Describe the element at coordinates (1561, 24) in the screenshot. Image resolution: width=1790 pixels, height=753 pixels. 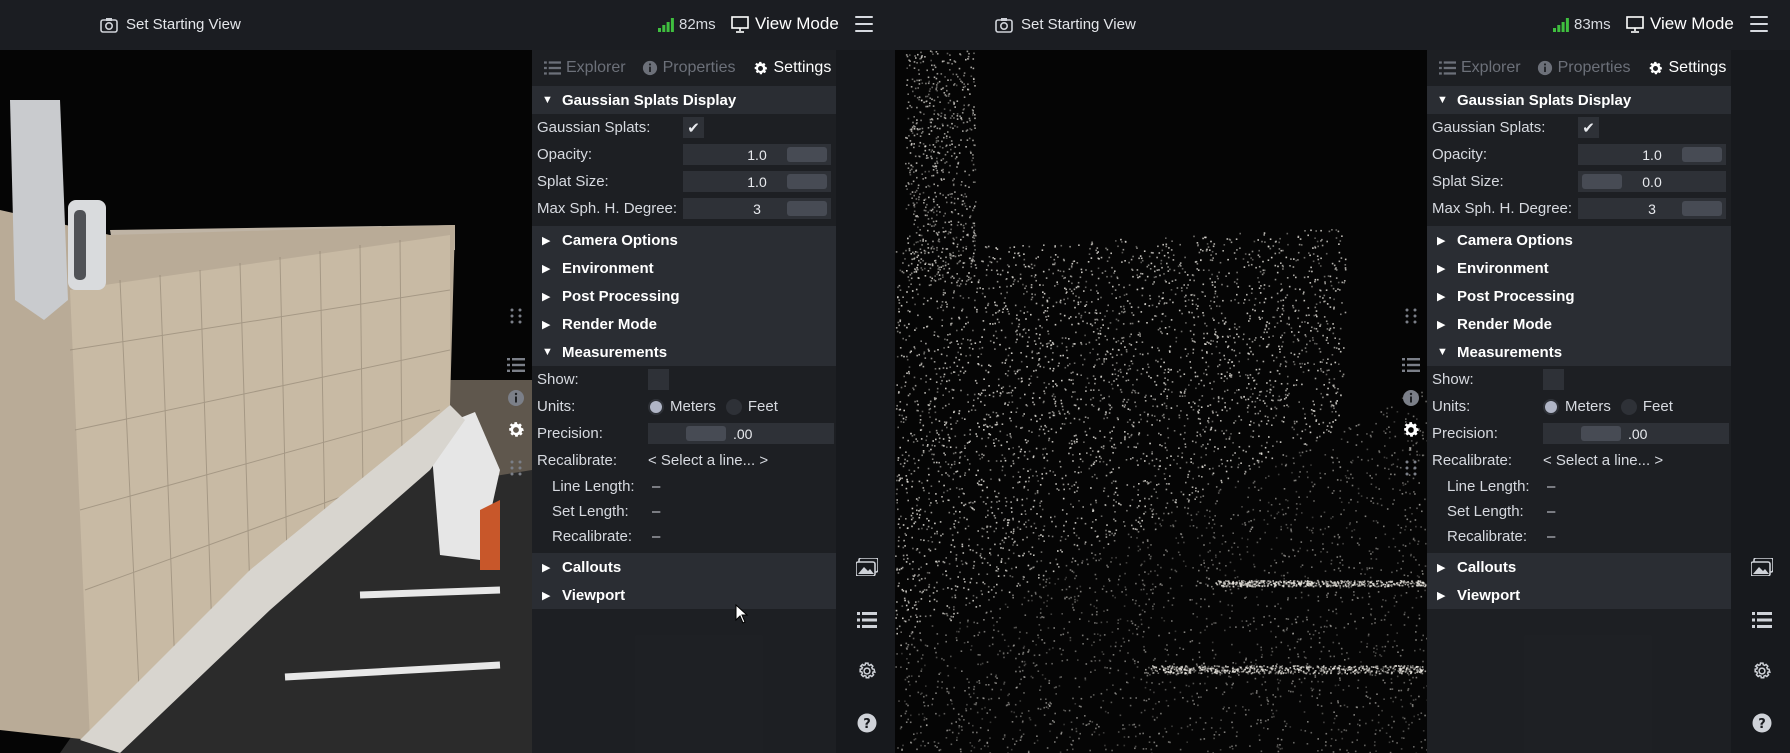
I see `signal-bars-icon` at that location.